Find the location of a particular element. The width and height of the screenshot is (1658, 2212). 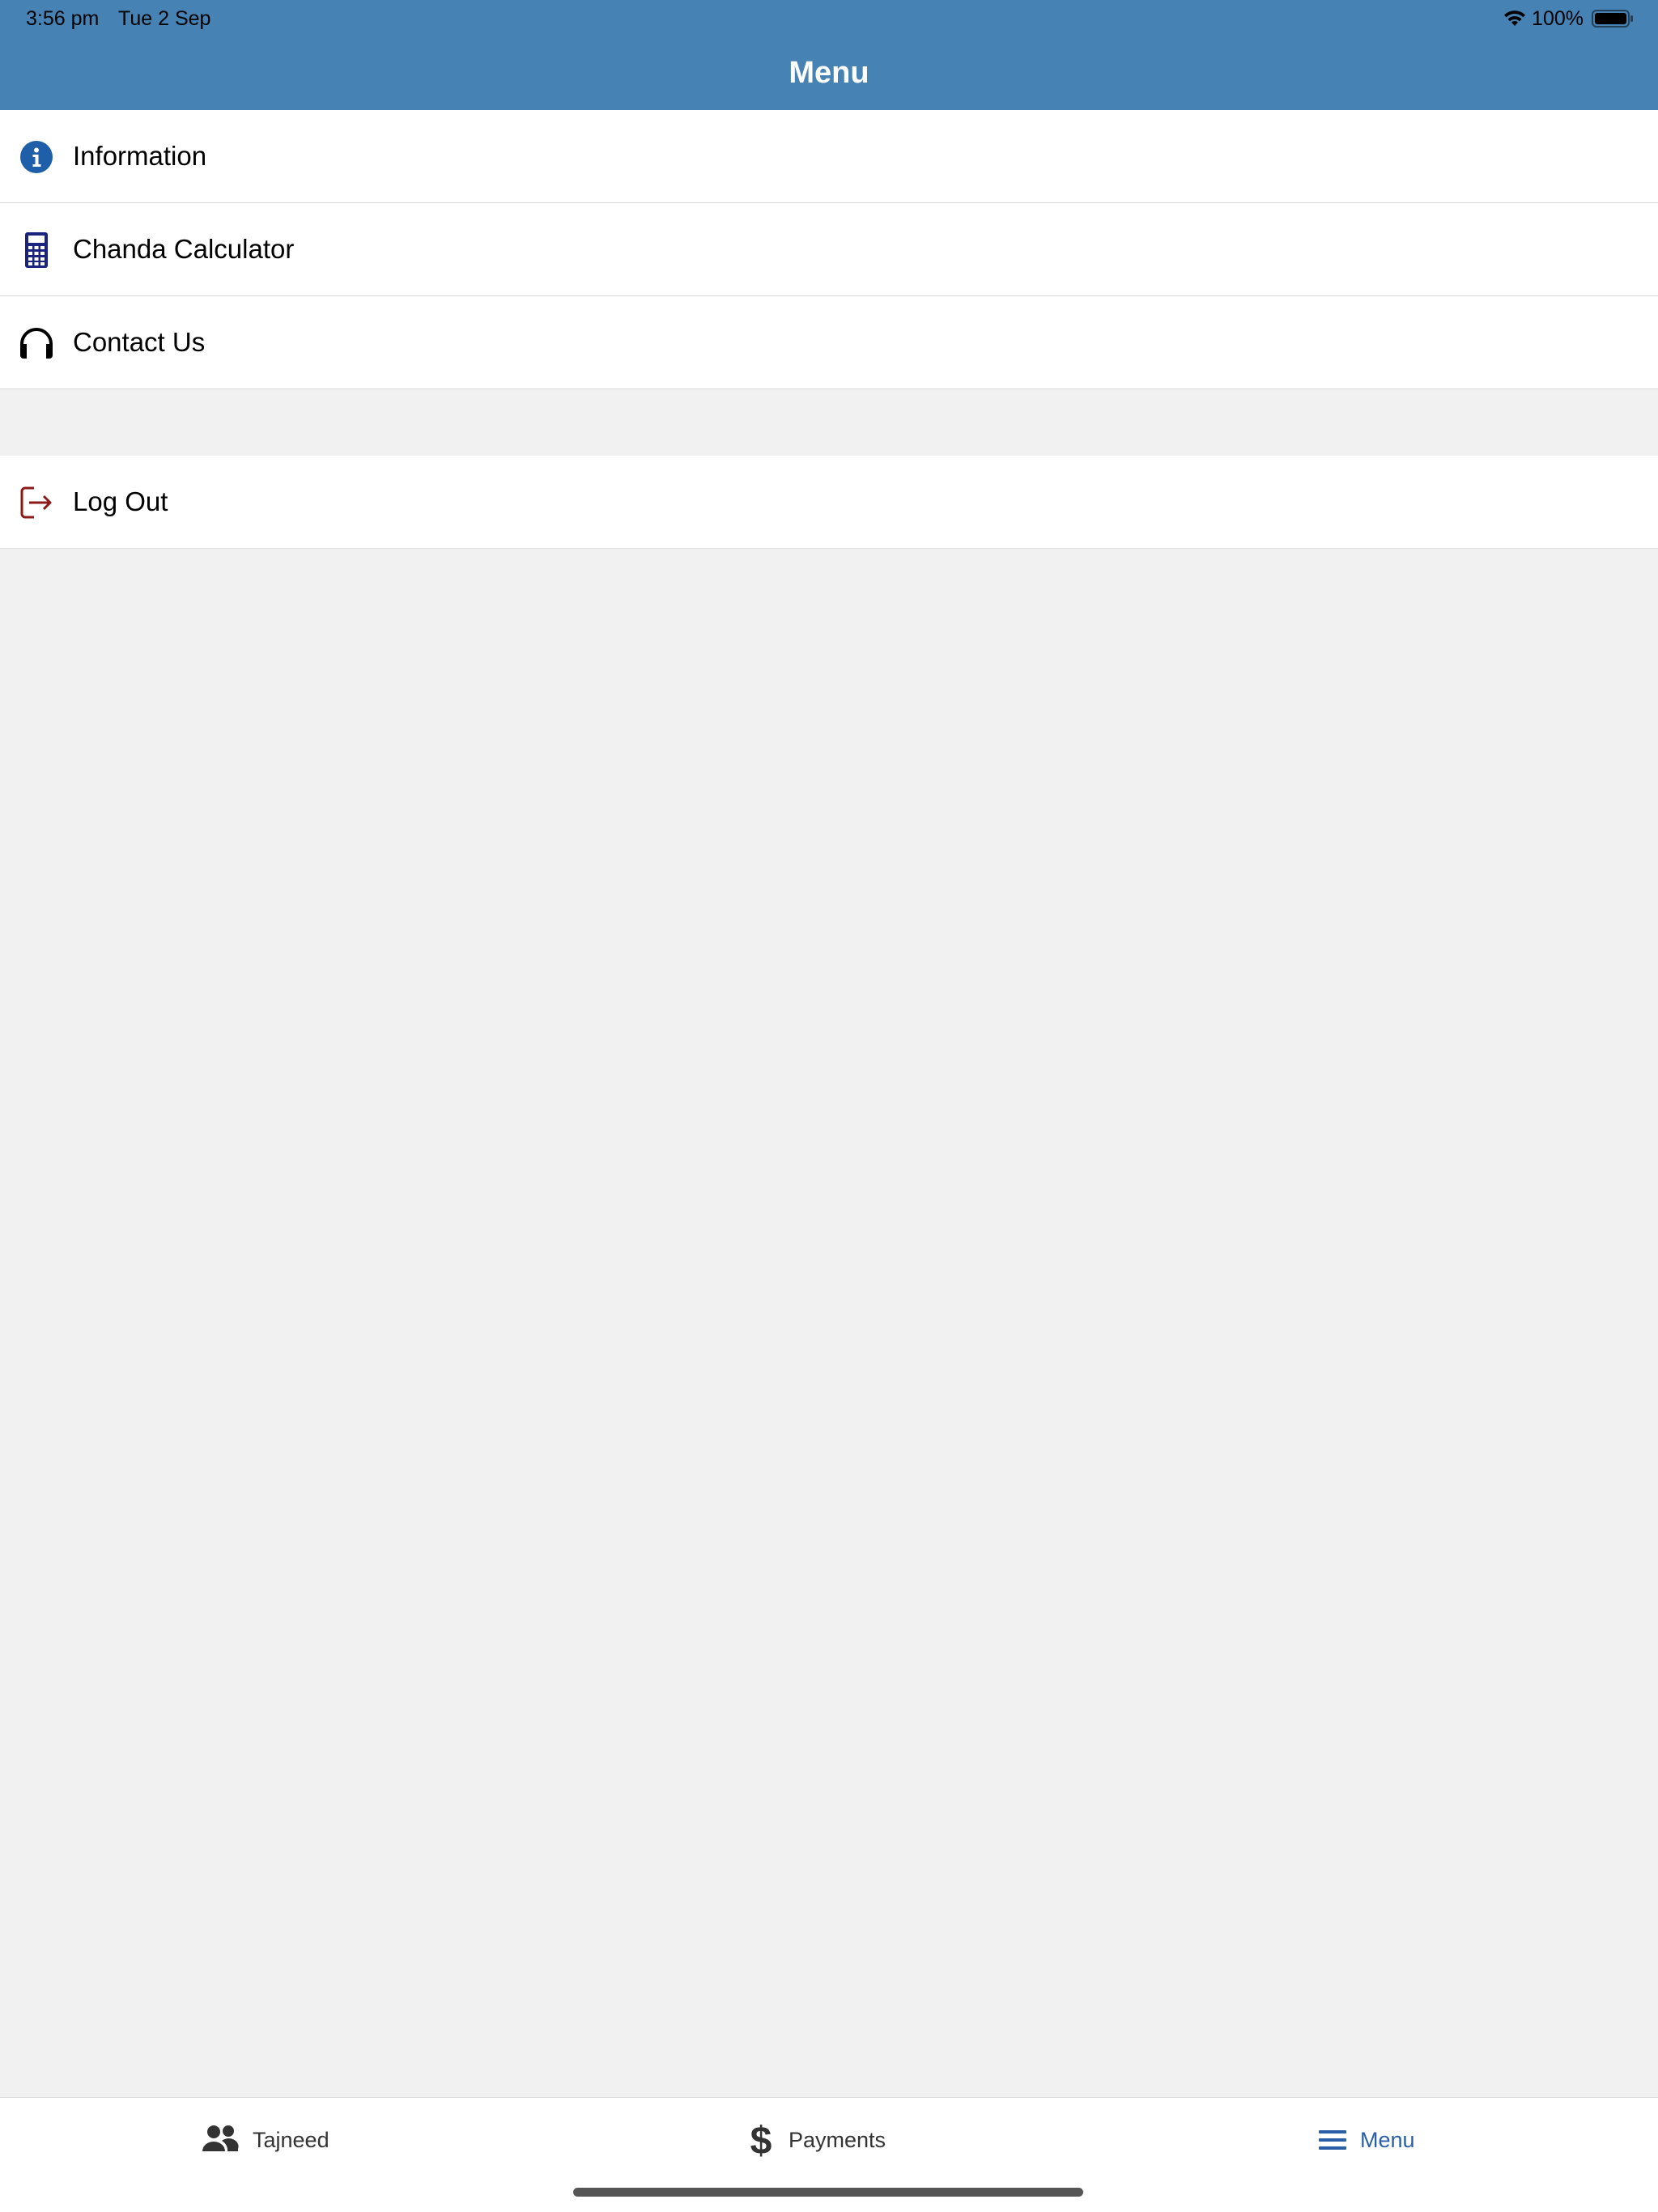

tab-label: Tajneed is located at coordinates (291, 2140).